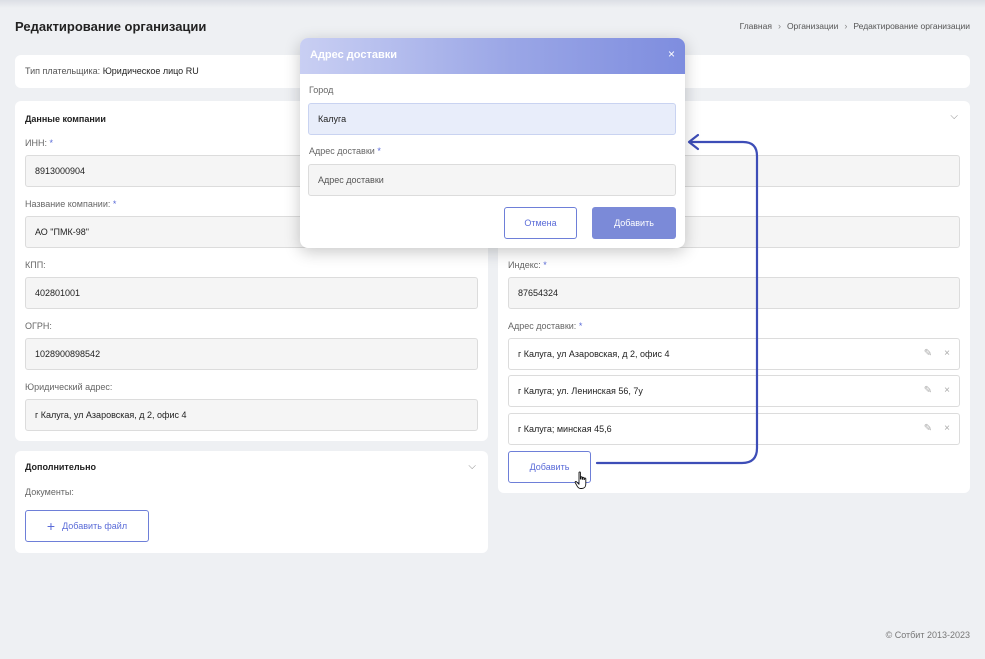 Image resolution: width=985 pixels, height=659 pixels. I want to click on modal-address-label: Адрес доставки *, so click(345, 151).